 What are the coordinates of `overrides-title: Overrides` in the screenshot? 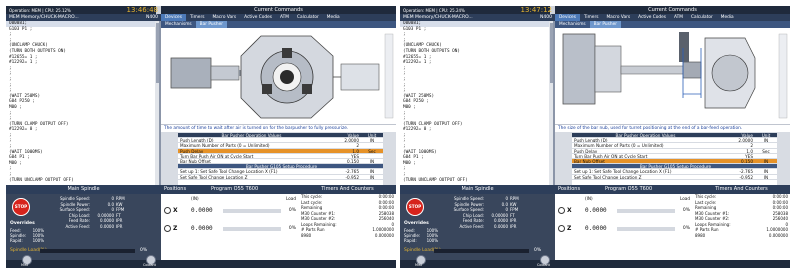 It's located at (416, 223).